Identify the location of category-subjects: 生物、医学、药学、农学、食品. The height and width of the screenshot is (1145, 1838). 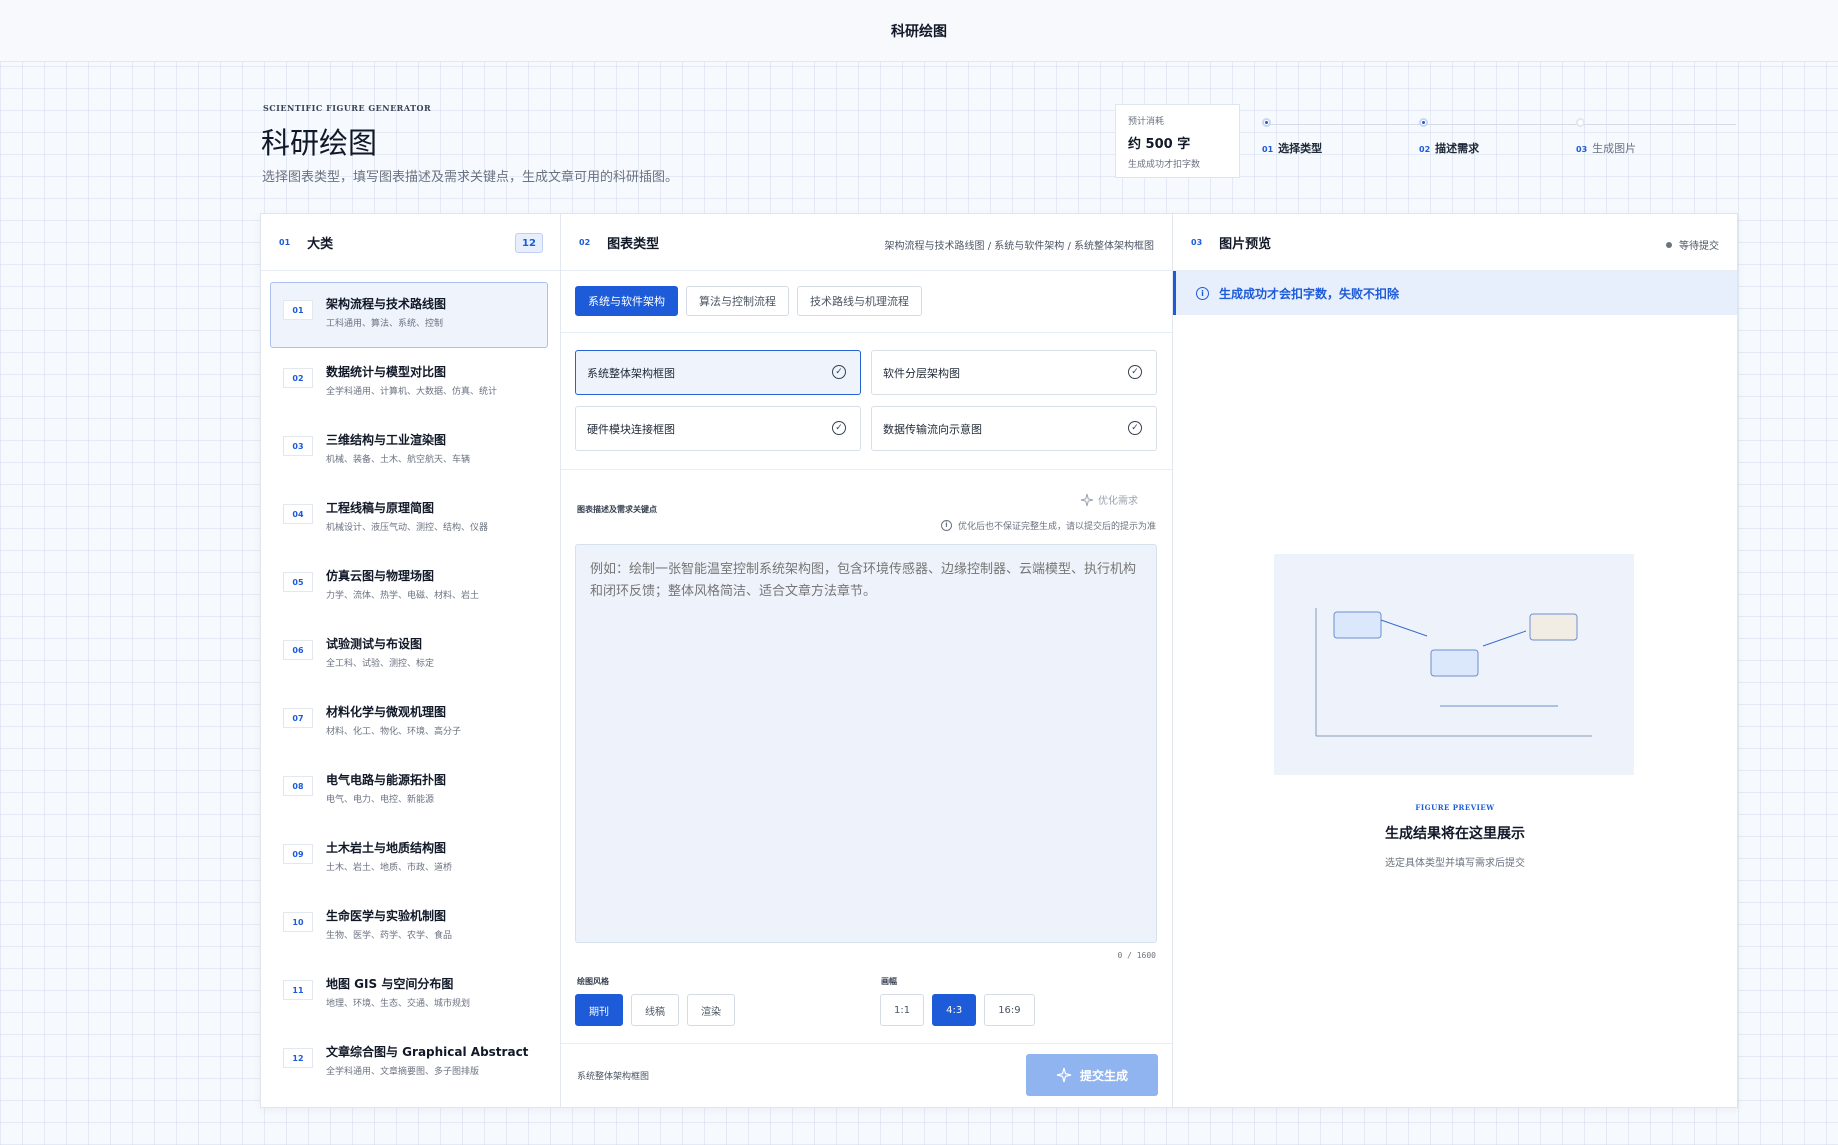
(389, 936).